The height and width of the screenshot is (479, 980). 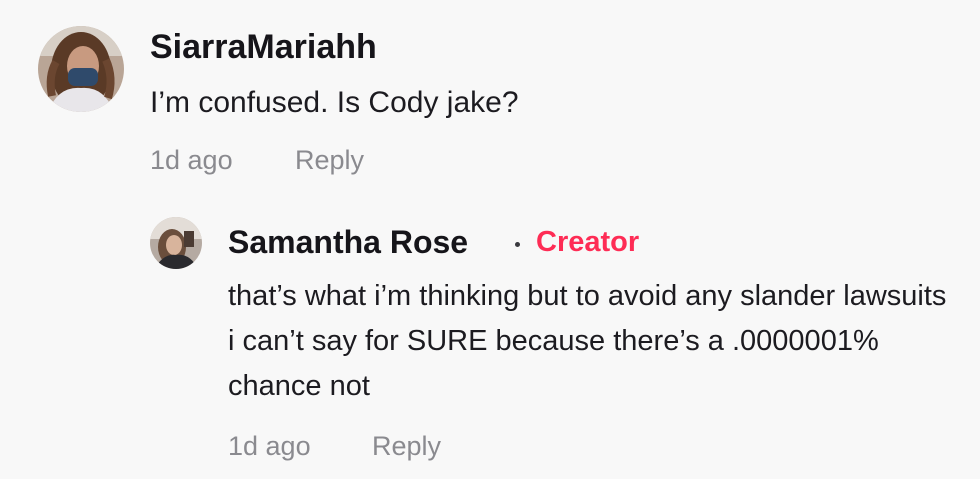 I want to click on comment-timestamp: 1d ago, so click(x=191, y=160).